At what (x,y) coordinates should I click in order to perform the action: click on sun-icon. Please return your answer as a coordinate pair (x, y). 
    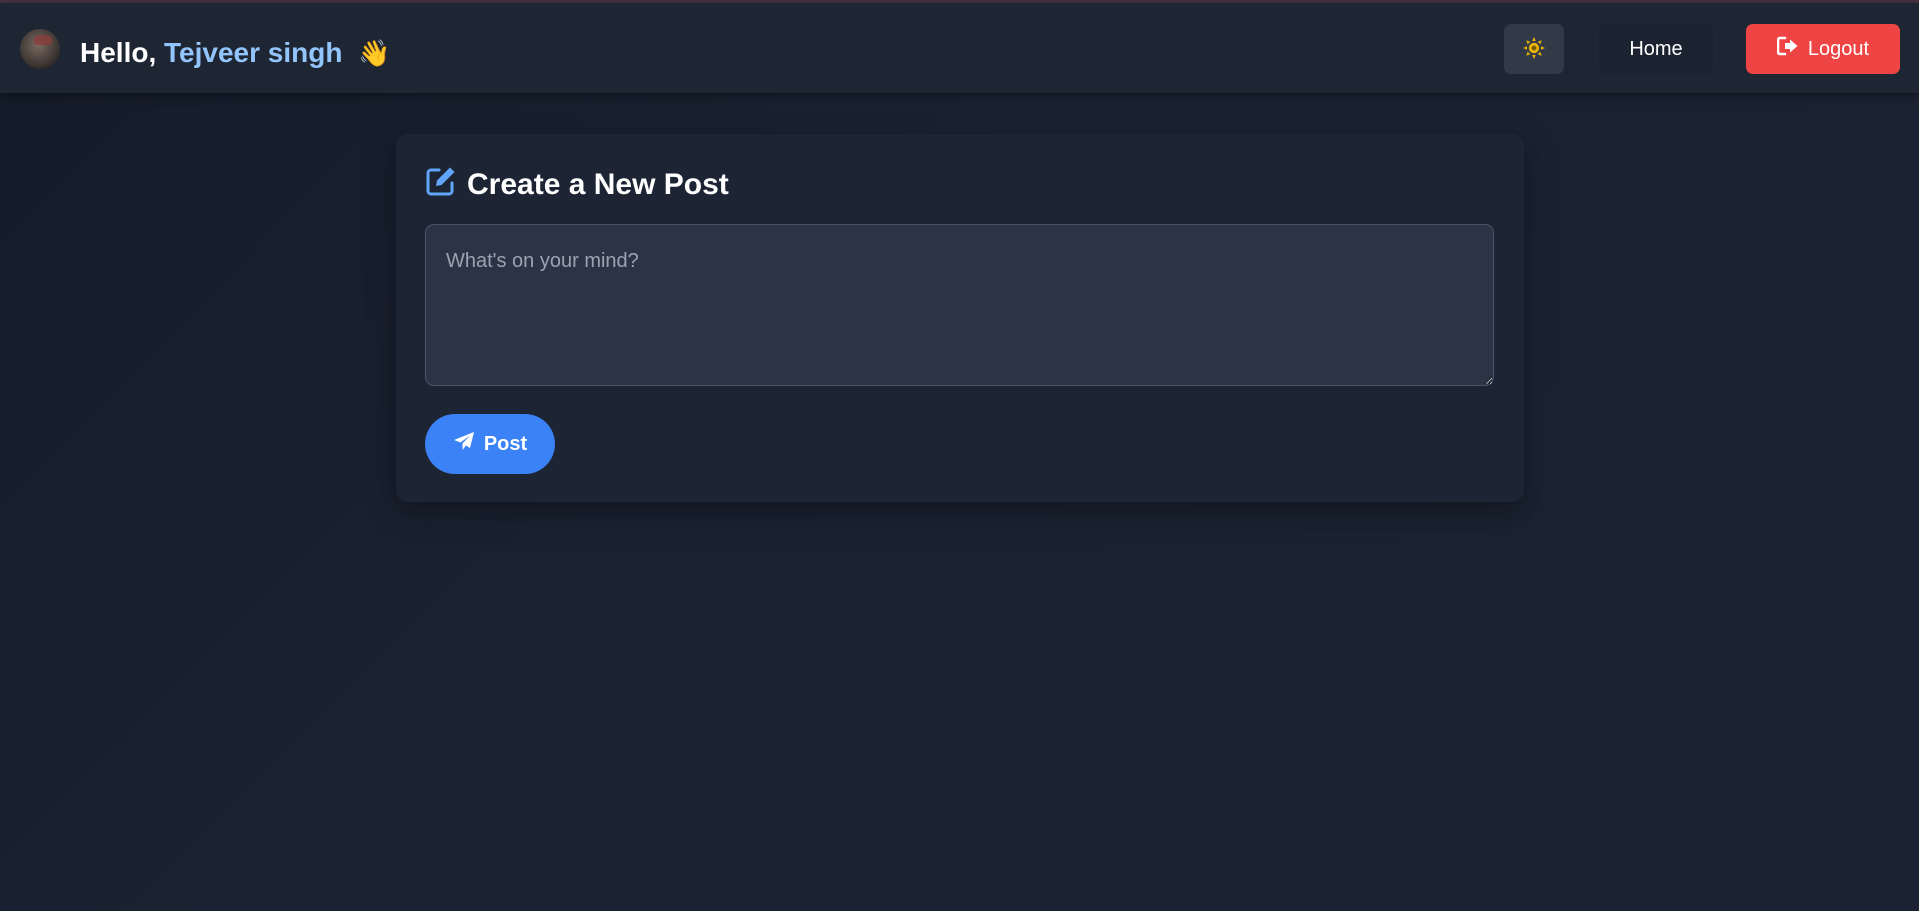
    Looking at the image, I should click on (1534, 49).